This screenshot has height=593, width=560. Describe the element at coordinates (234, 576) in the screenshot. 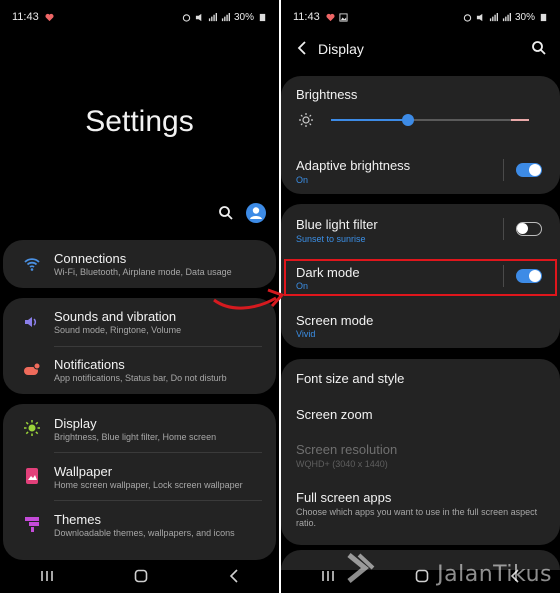

I see `back-icon` at that location.